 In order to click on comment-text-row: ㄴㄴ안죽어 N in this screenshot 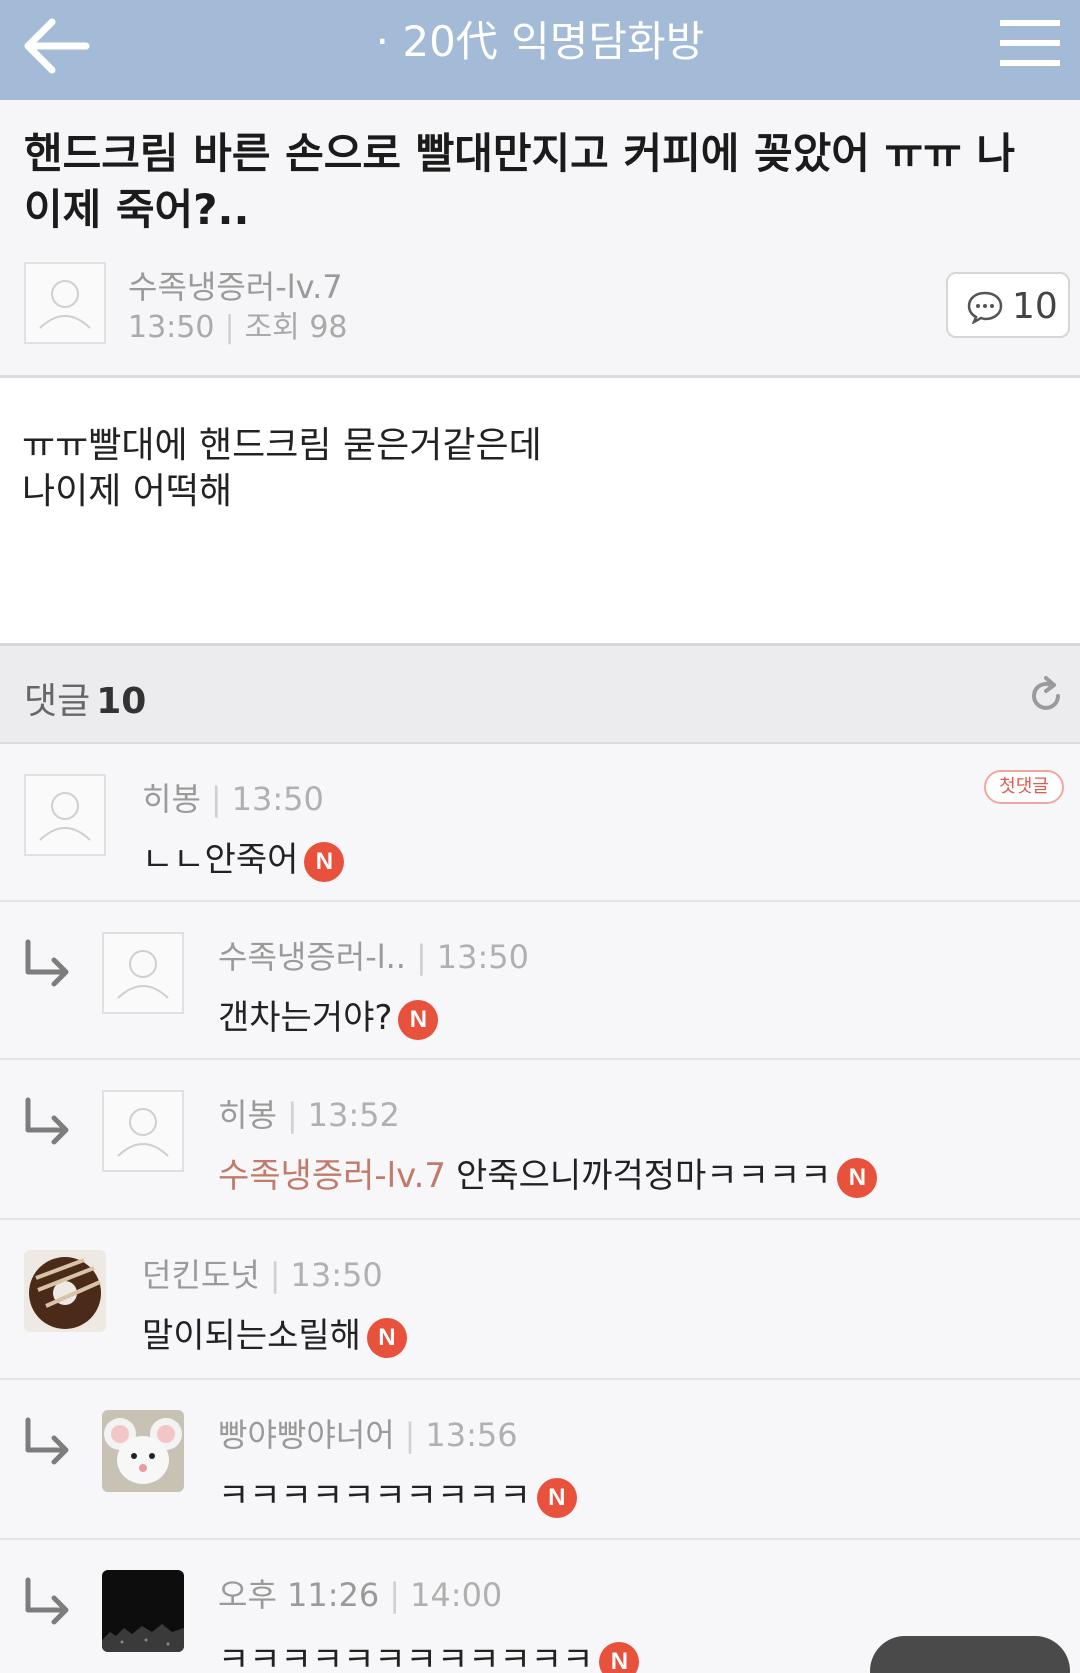, I will do `click(243, 857)`.